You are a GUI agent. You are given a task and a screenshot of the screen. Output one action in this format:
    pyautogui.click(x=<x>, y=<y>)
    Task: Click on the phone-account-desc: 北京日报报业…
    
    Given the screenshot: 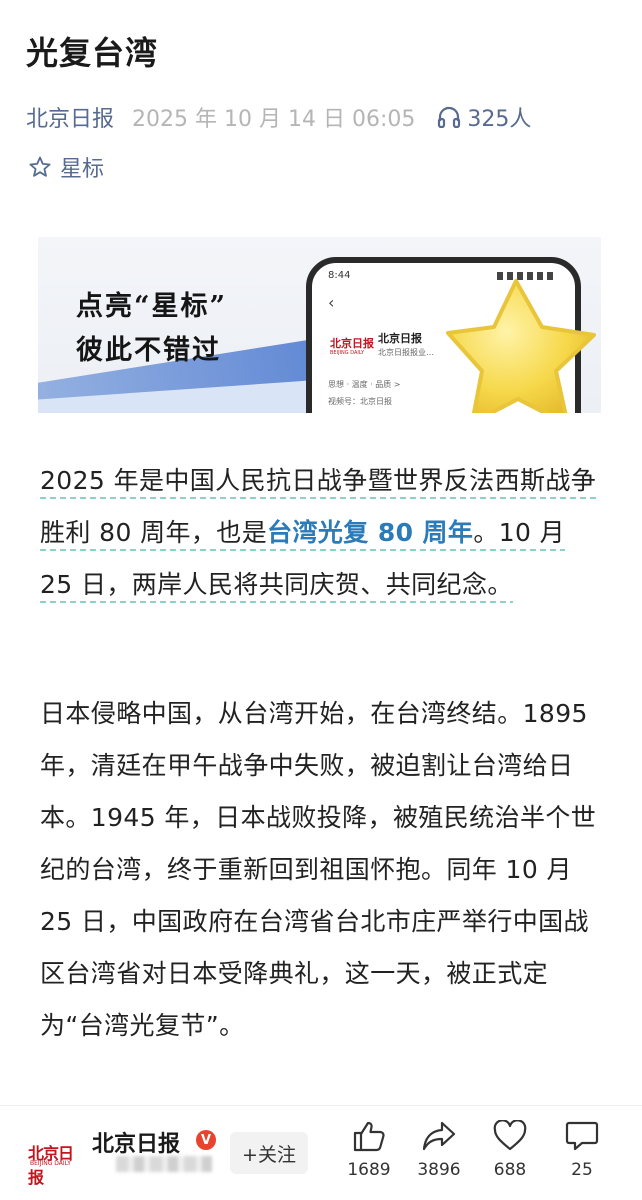 What is the action you would take?
    pyautogui.click(x=406, y=352)
    